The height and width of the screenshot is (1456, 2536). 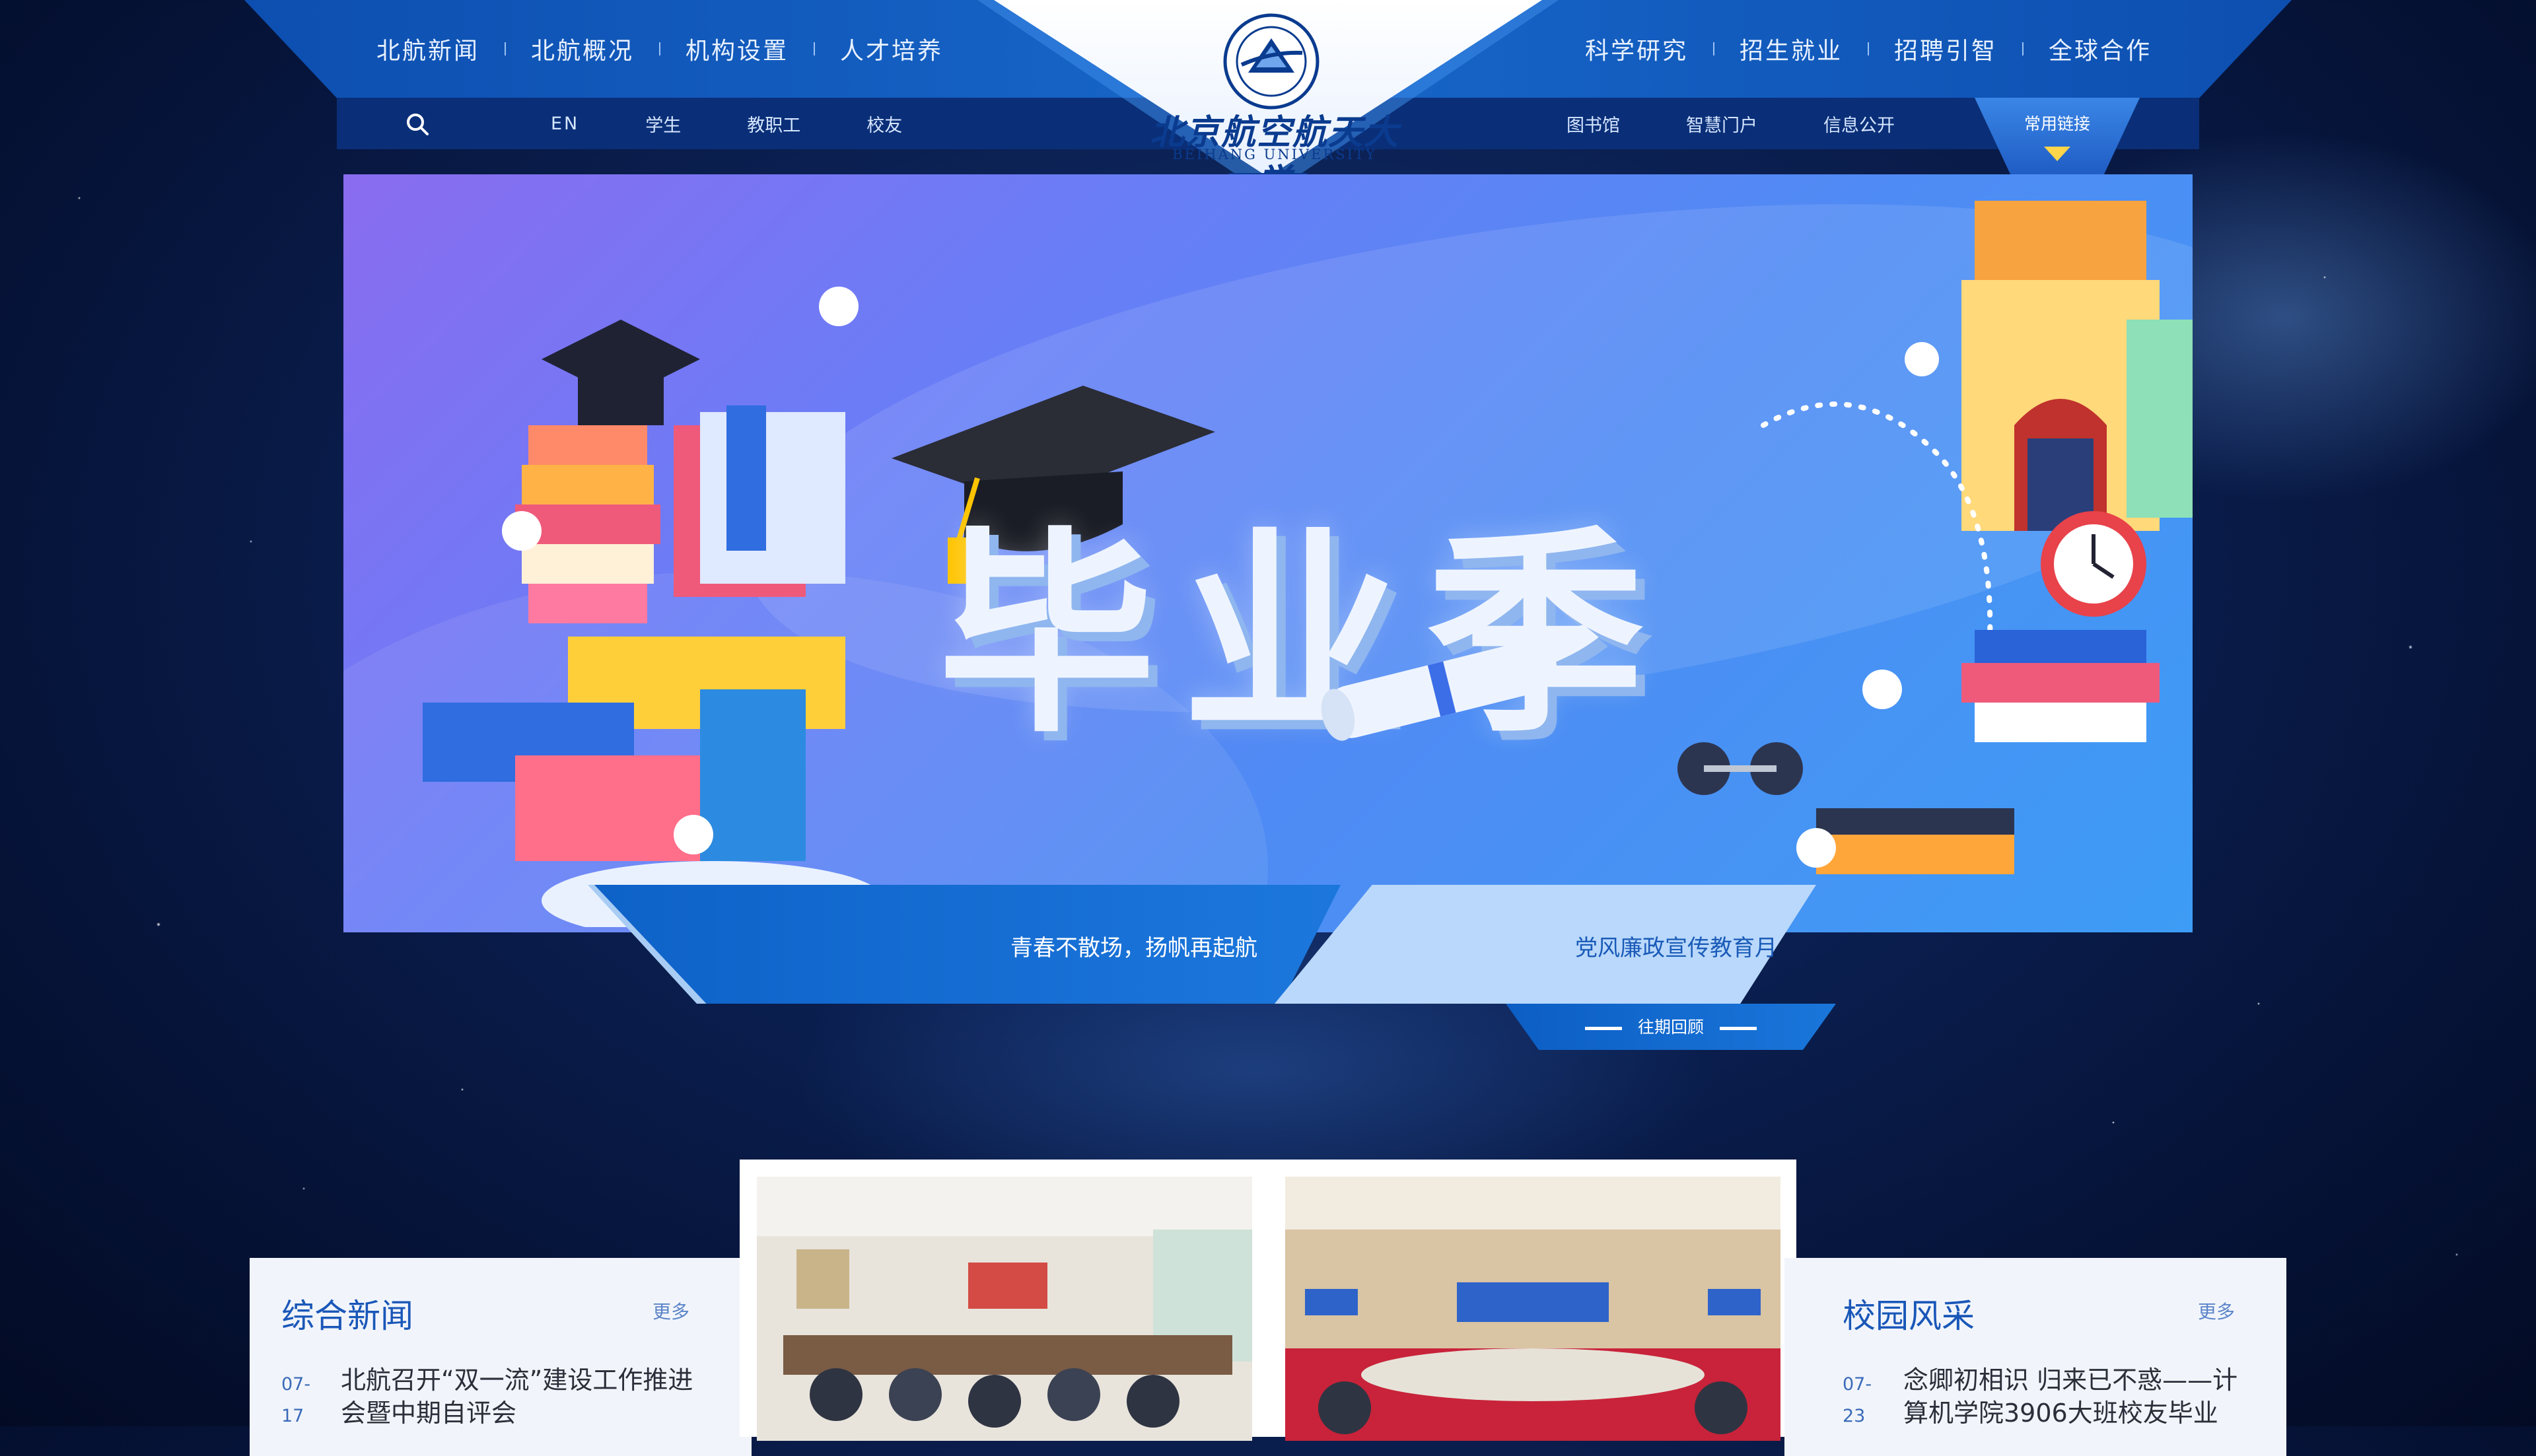 What do you see at coordinates (1274, 944) in the screenshot?
I see `banner-tabs: 青春不散场，扬帆再起航 党风廉政宣传教育月` at bounding box center [1274, 944].